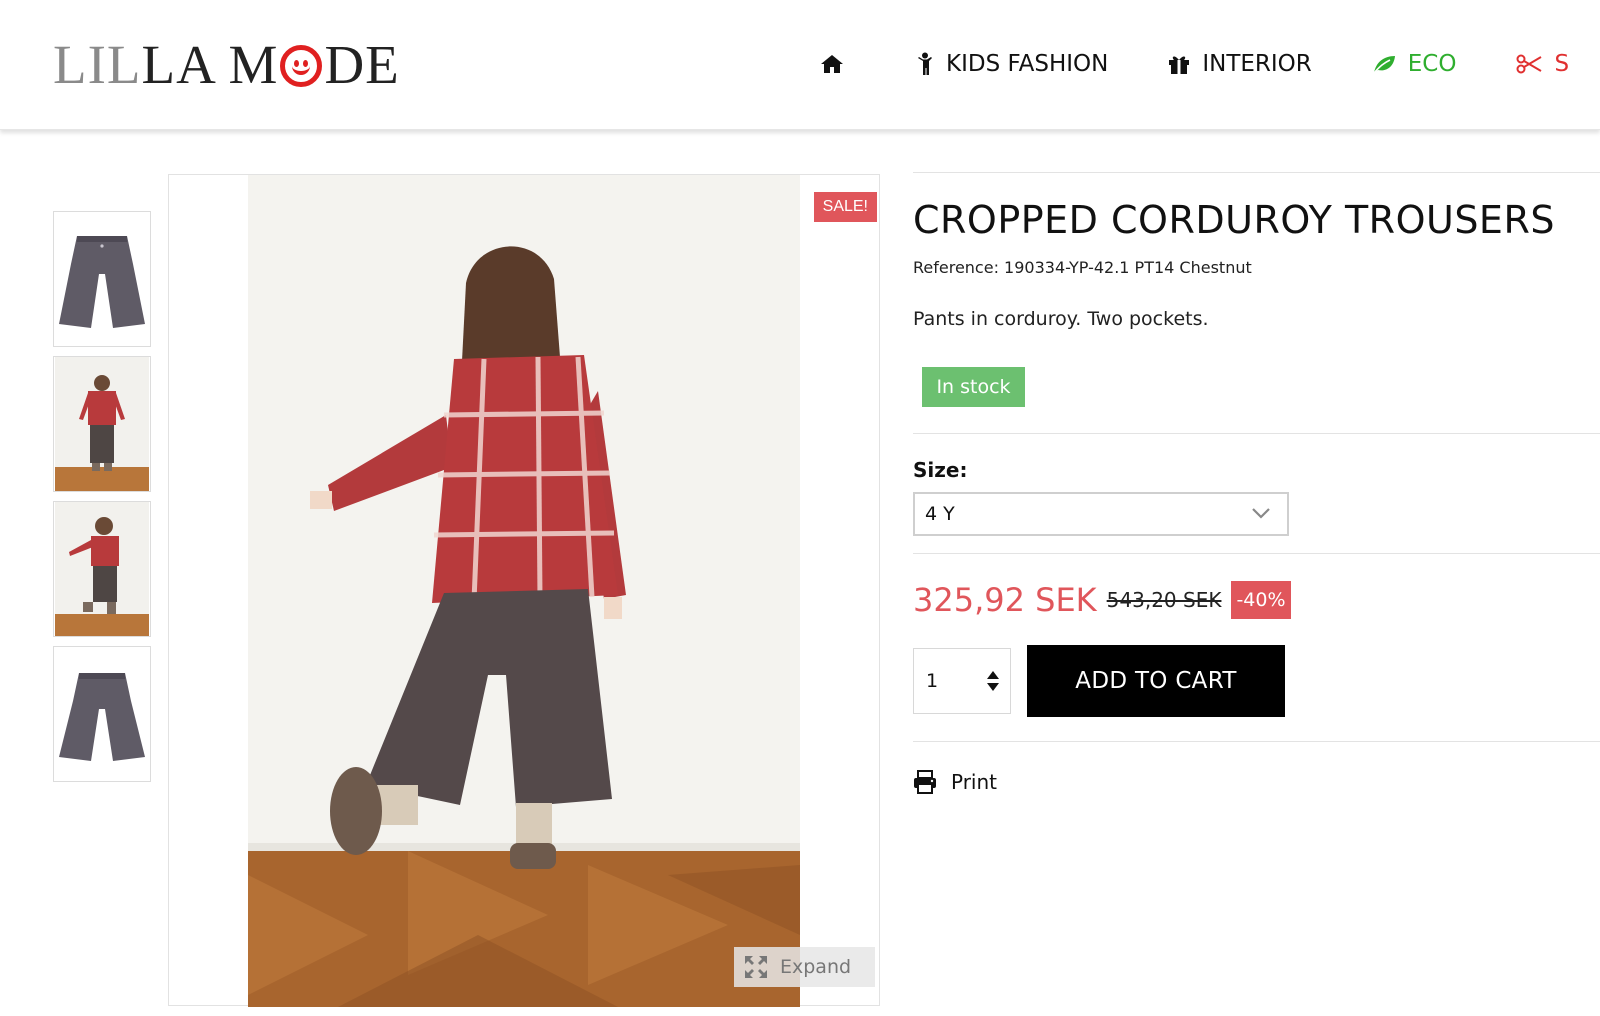 Image resolution: width=1600 pixels, height=1016 pixels. What do you see at coordinates (993, 681) in the screenshot?
I see `stepper-arrows-icon` at bounding box center [993, 681].